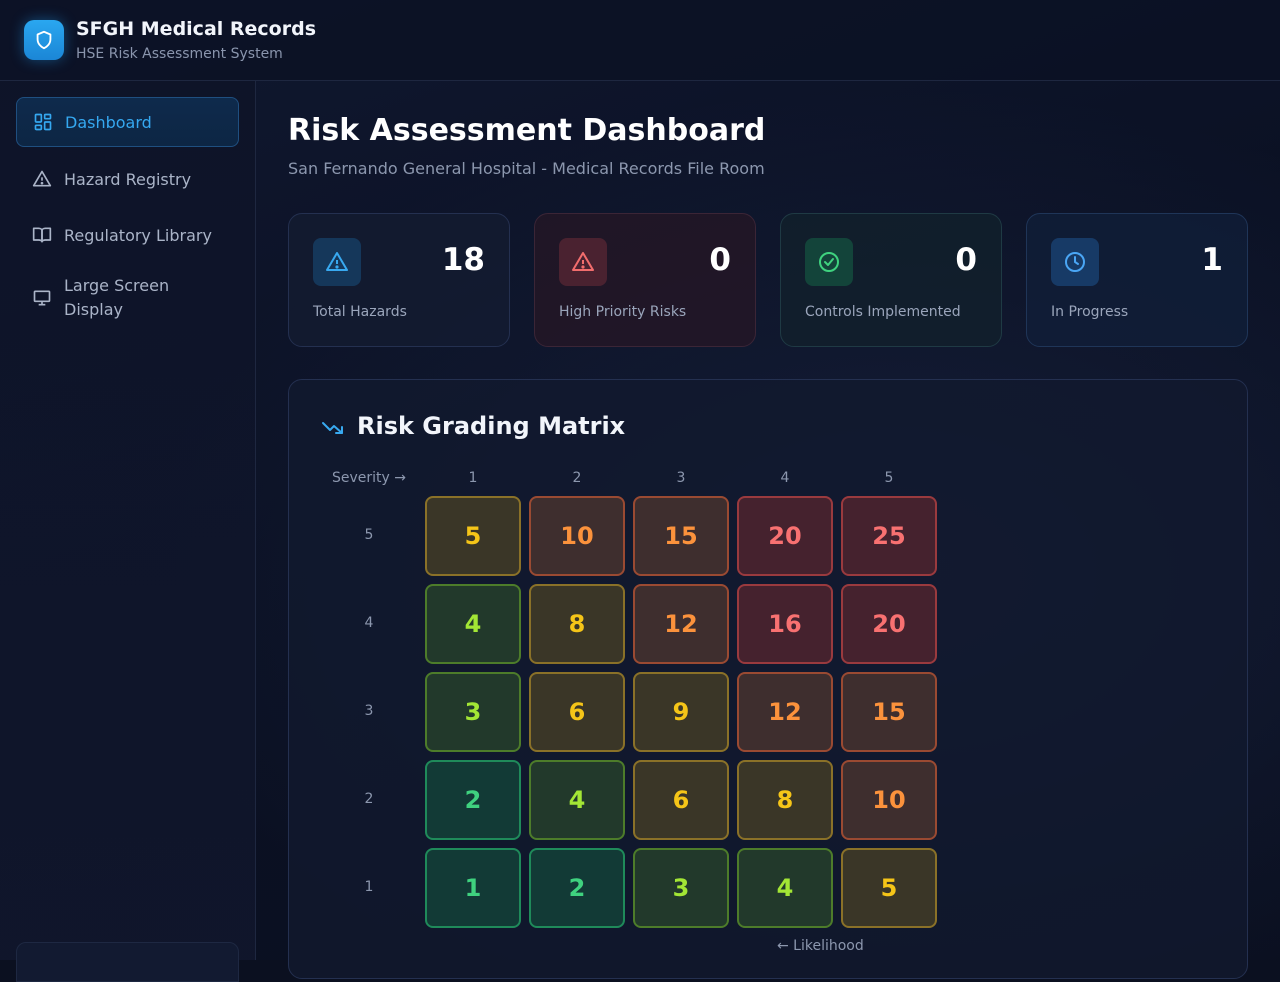 The image size is (1280, 982). What do you see at coordinates (1075, 262) in the screenshot?
I see `clock-icon` at bounding box center [1075, 262].